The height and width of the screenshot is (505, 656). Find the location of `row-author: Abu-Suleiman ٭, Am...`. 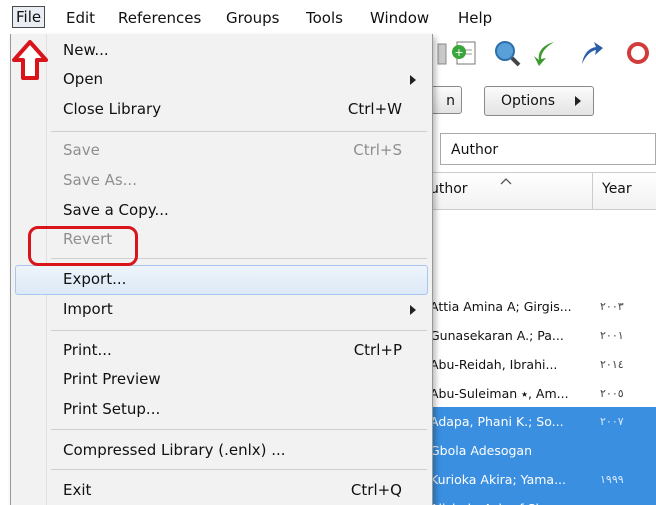

row-author: Abu-Suleiman ٭, Am... is located at coordinates (499, 393).